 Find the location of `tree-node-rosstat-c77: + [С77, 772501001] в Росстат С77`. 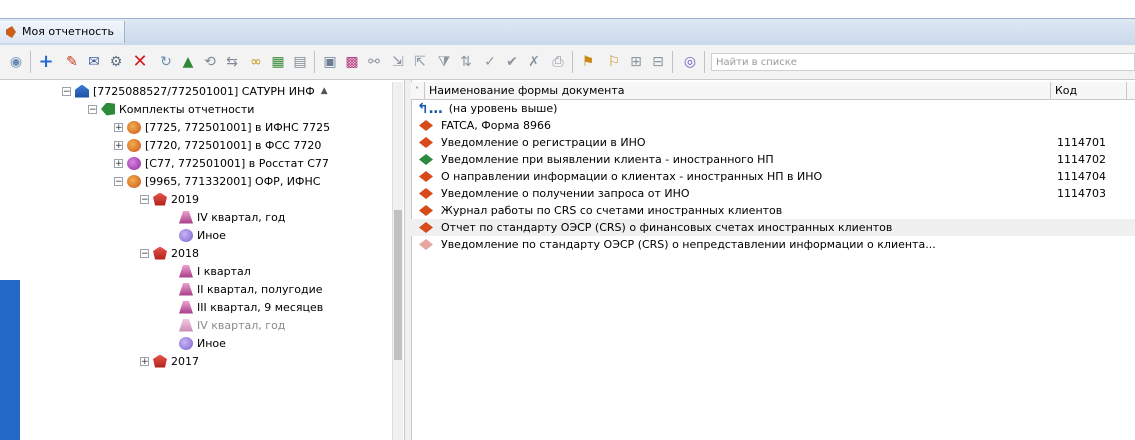

tree-node-rosstat-c77: + [С77, 772501001] в Росстат С77 is located at coordinates (221, 163).